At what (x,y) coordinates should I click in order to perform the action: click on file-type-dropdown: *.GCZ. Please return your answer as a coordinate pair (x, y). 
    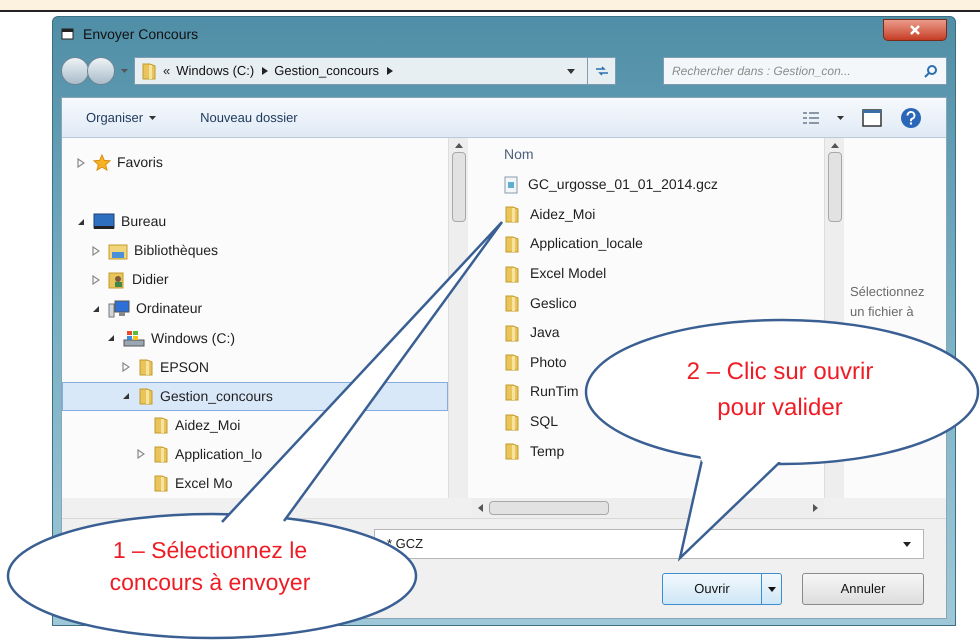
    Looking at the image, I should click on (649, 544).